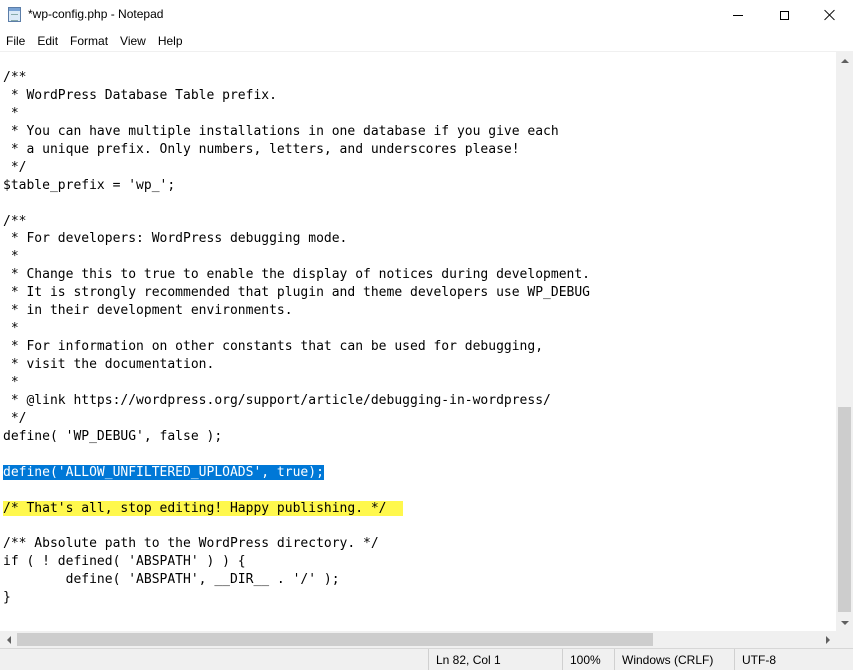  I want to click on menu-bar: File Edit Format View Help, so click(426, 40).